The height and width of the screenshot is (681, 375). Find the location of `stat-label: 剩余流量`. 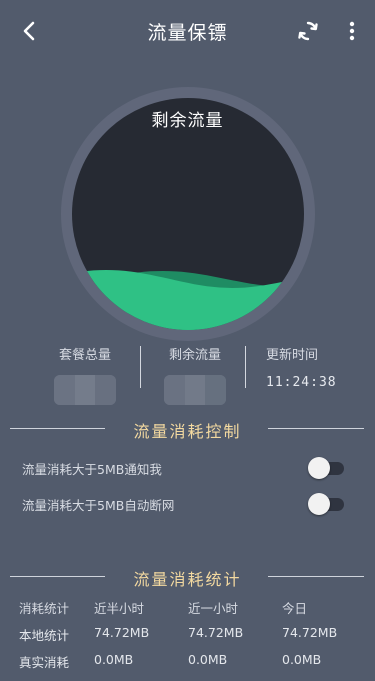

stat-label: 剩余流量 is located at coordinates (194, 355).